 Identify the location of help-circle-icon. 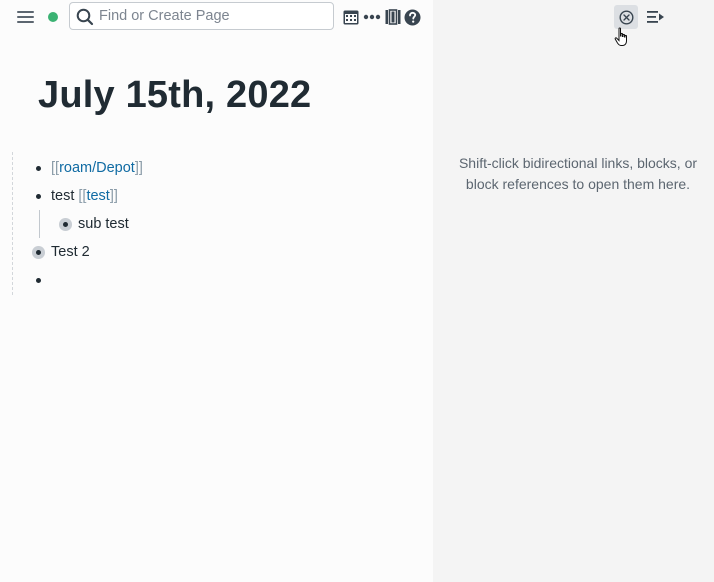
(412, 17).